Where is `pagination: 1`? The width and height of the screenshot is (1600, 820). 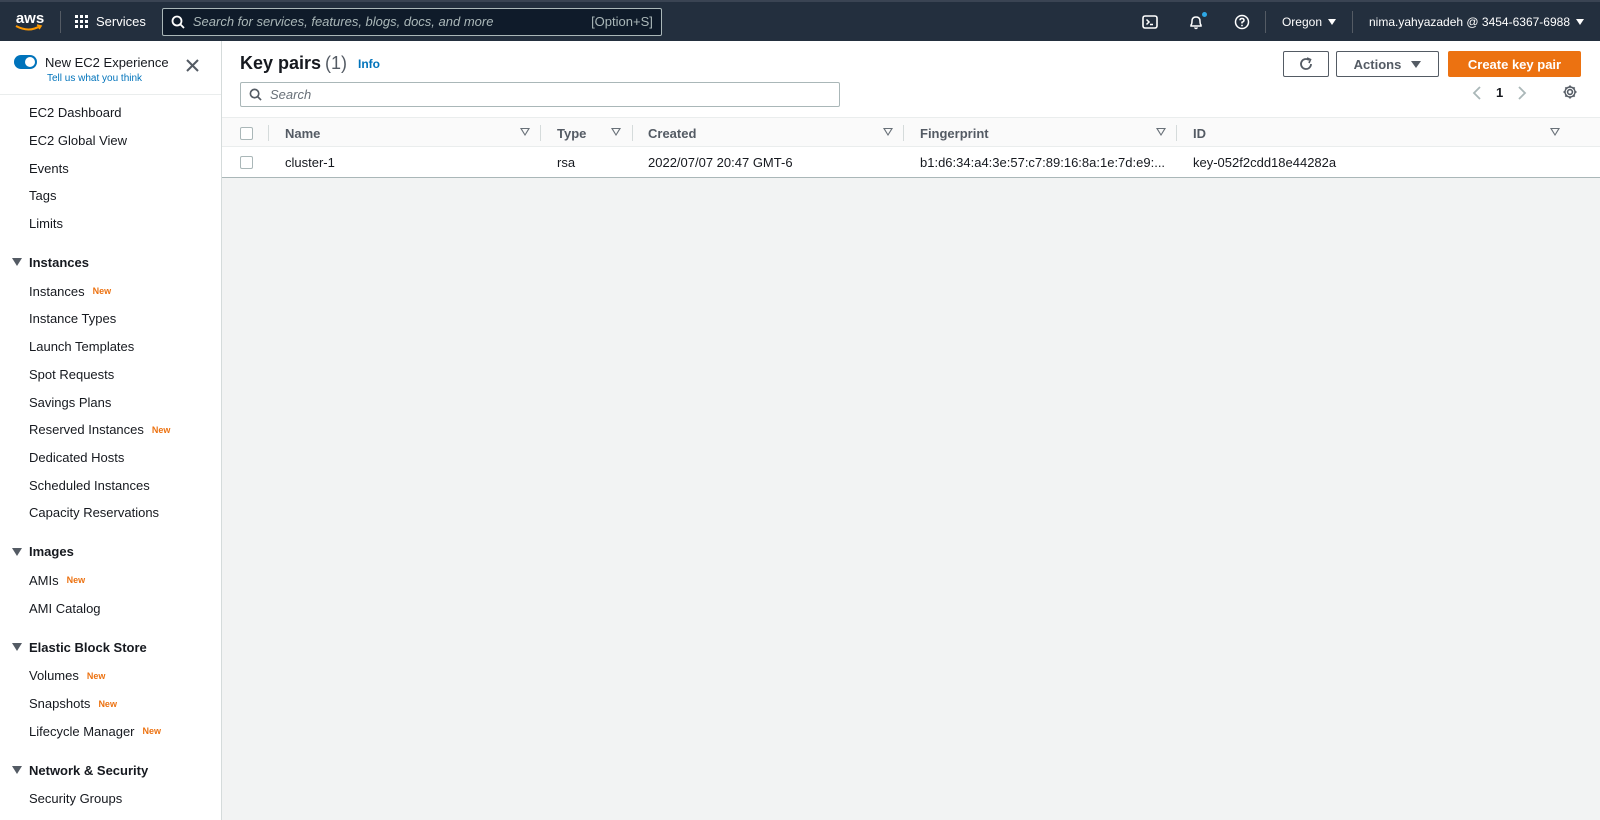 pagination: 1 is located at coordinates (1499, 92).